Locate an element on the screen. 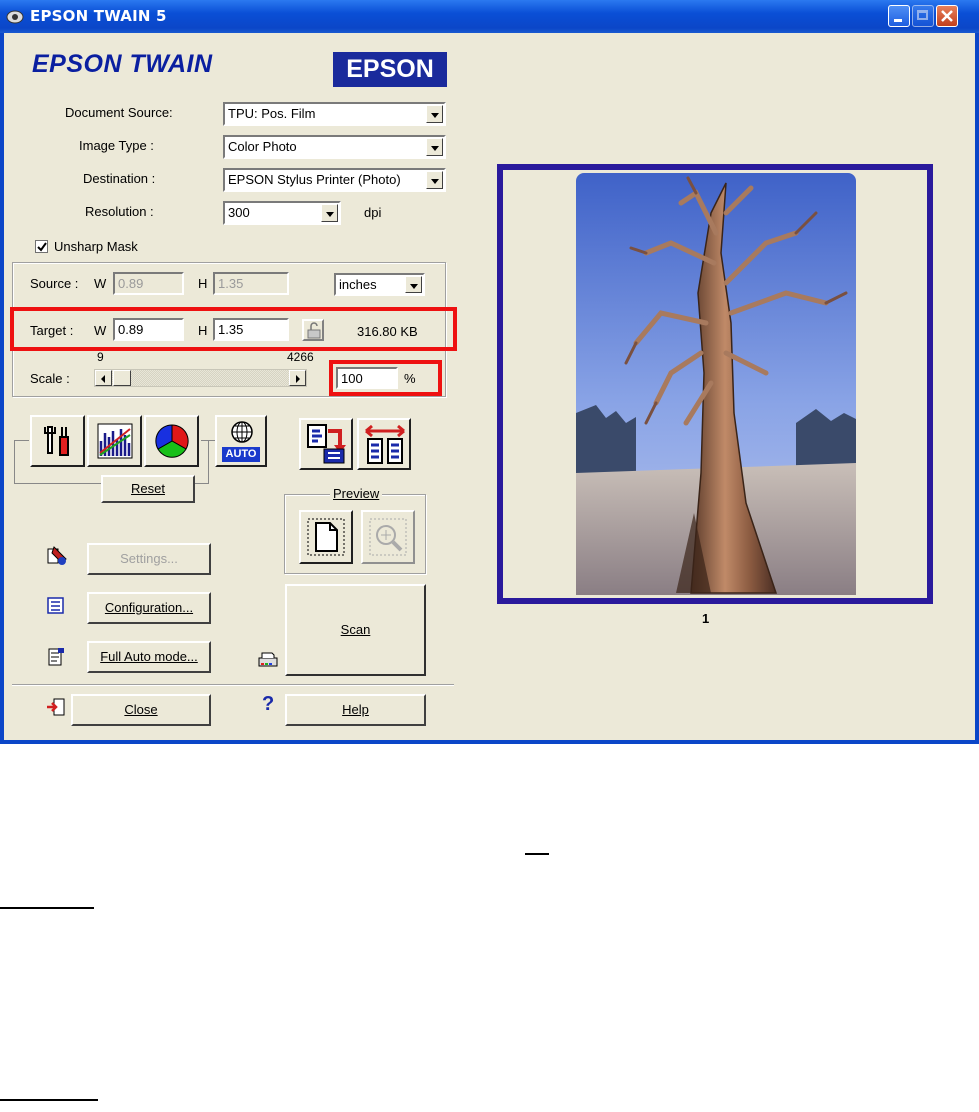 The image size is (979, 1112). scale-right-button is located at coordinates (297, 378).